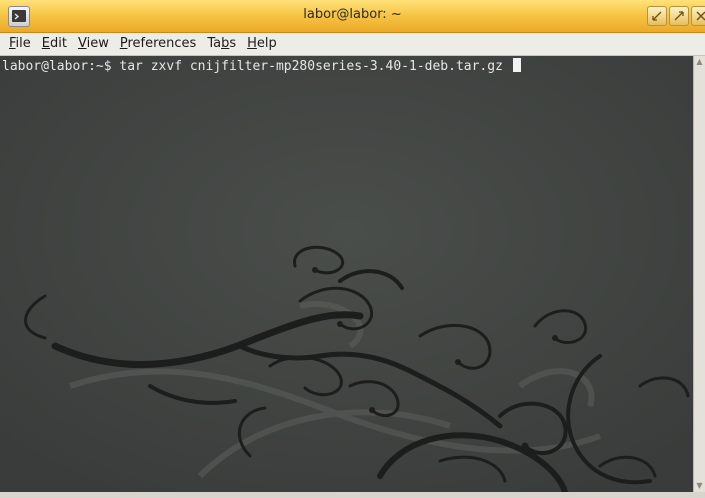 This screenshot has width=705, height=498. Describe the element at coordinates (61, 66) in the screenshot. I see `shell-prompt: labor@labor:~$` at that location.